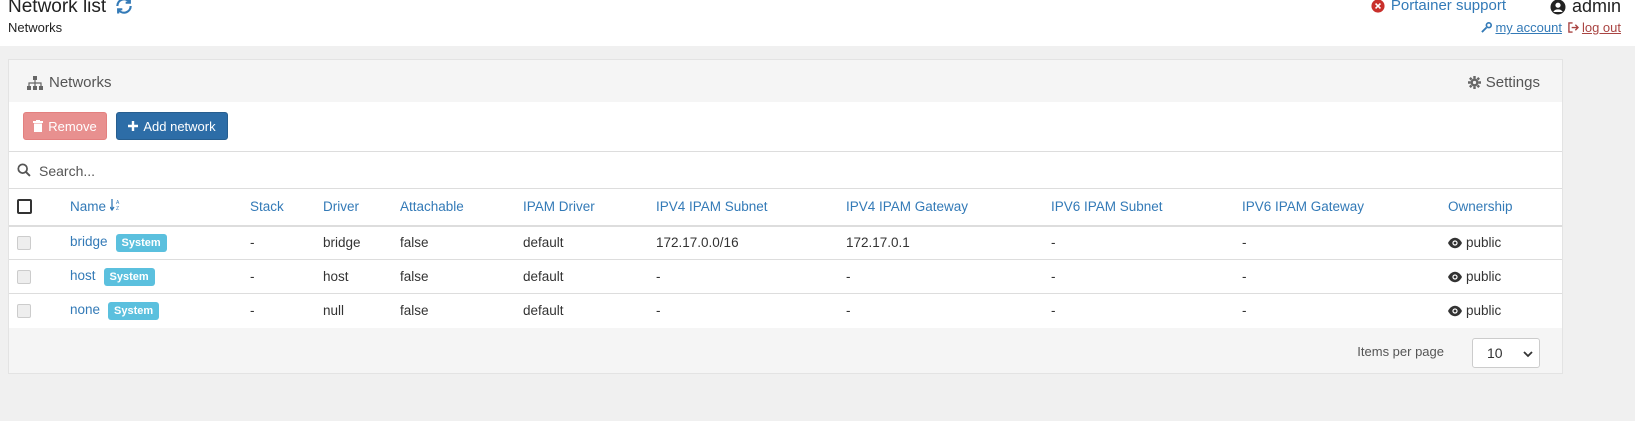 This screenshot has width=1635, height=421. I want to click on column-ownership: Ownership, so click(1505, 207).